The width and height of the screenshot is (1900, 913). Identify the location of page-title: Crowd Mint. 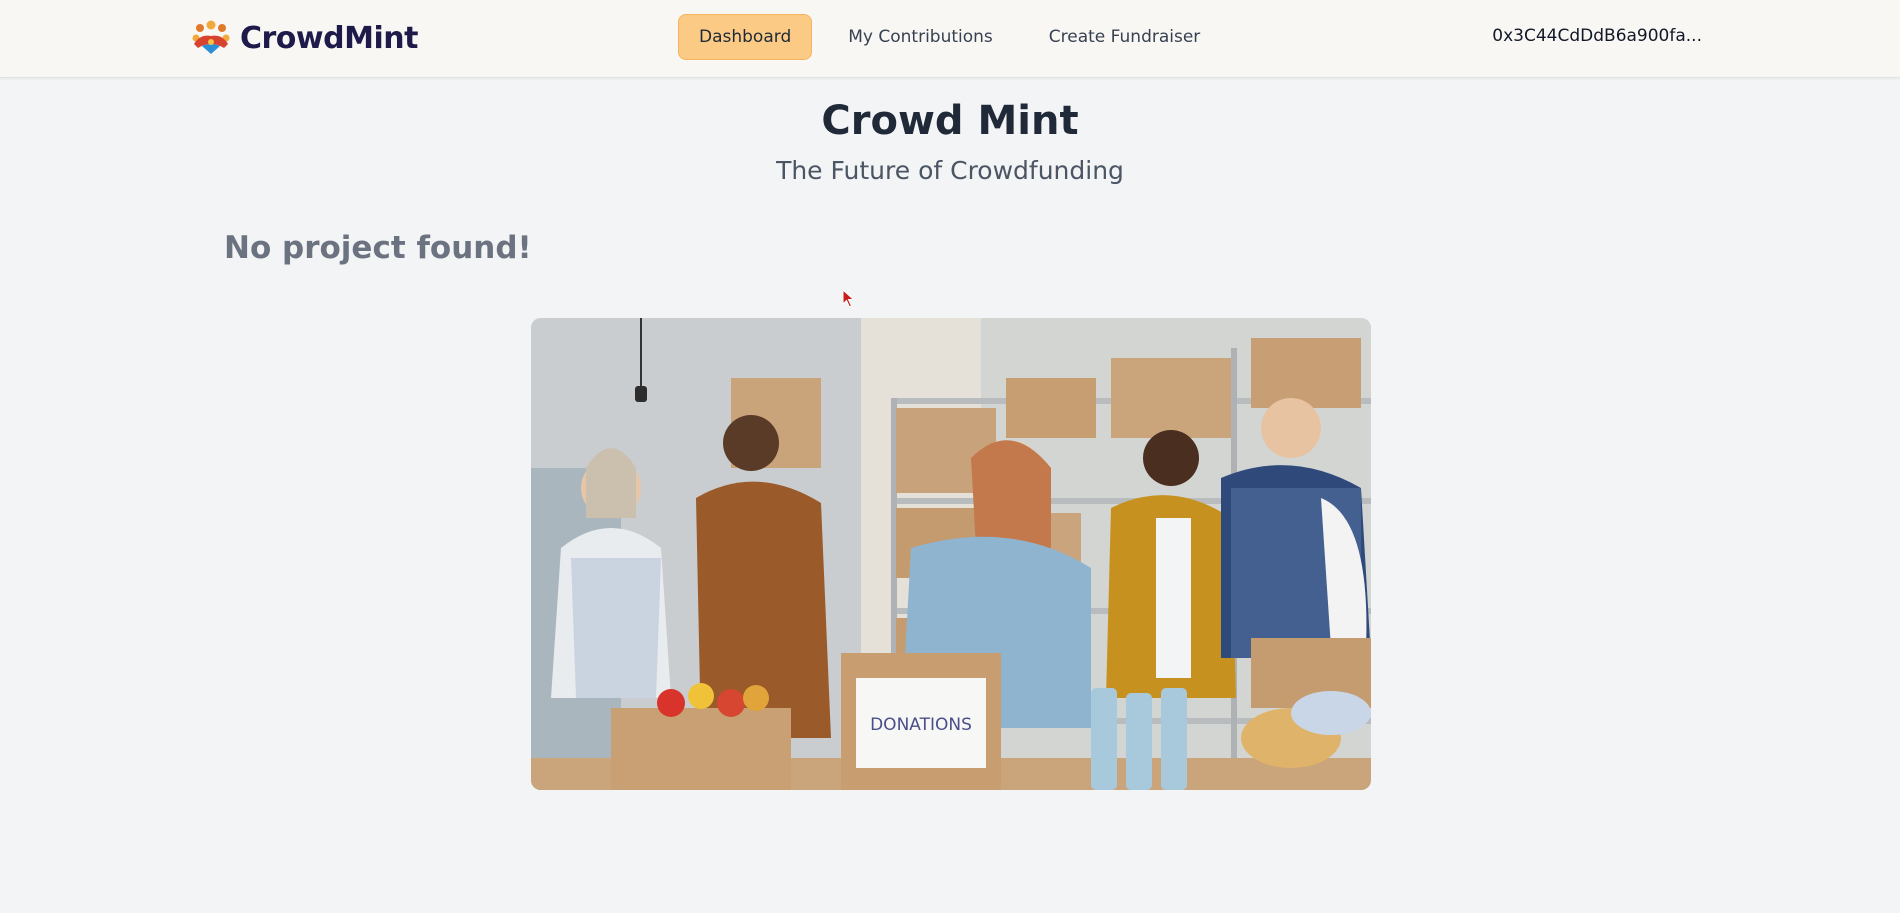
(950, 121).